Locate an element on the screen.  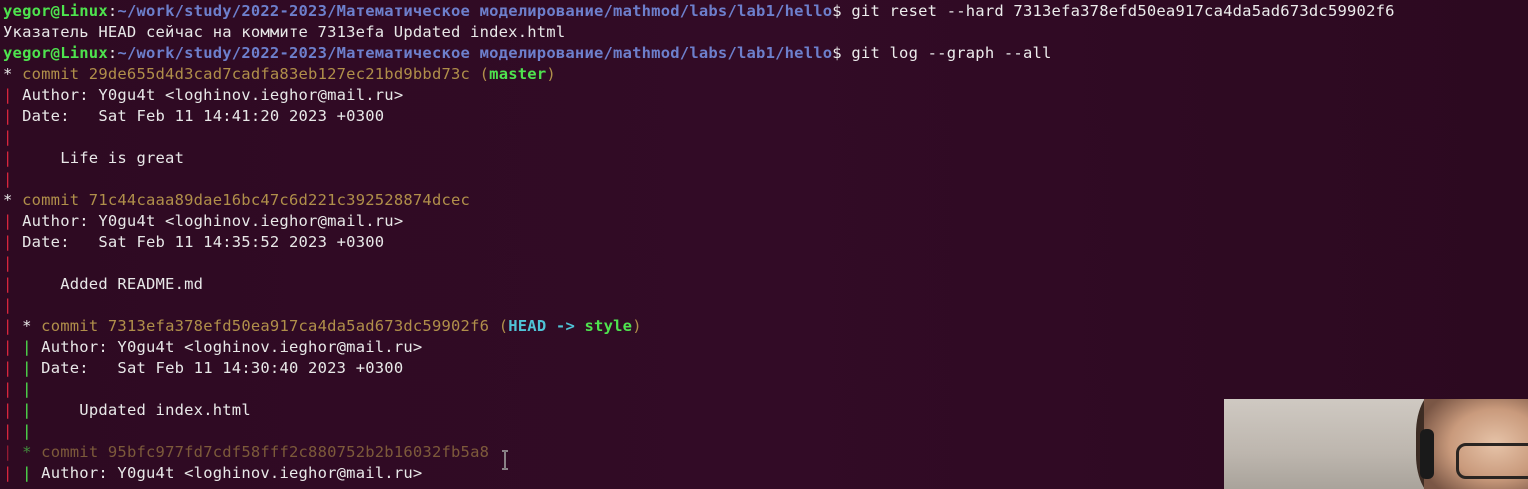
log-message-line: | | Updated index.html is located at coordinates (127, 410).